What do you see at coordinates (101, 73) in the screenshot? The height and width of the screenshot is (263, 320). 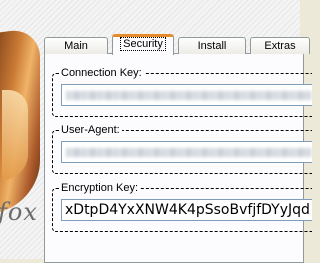 I see `connection-key-label: Connection Key:` at bounding box center [101, 73].